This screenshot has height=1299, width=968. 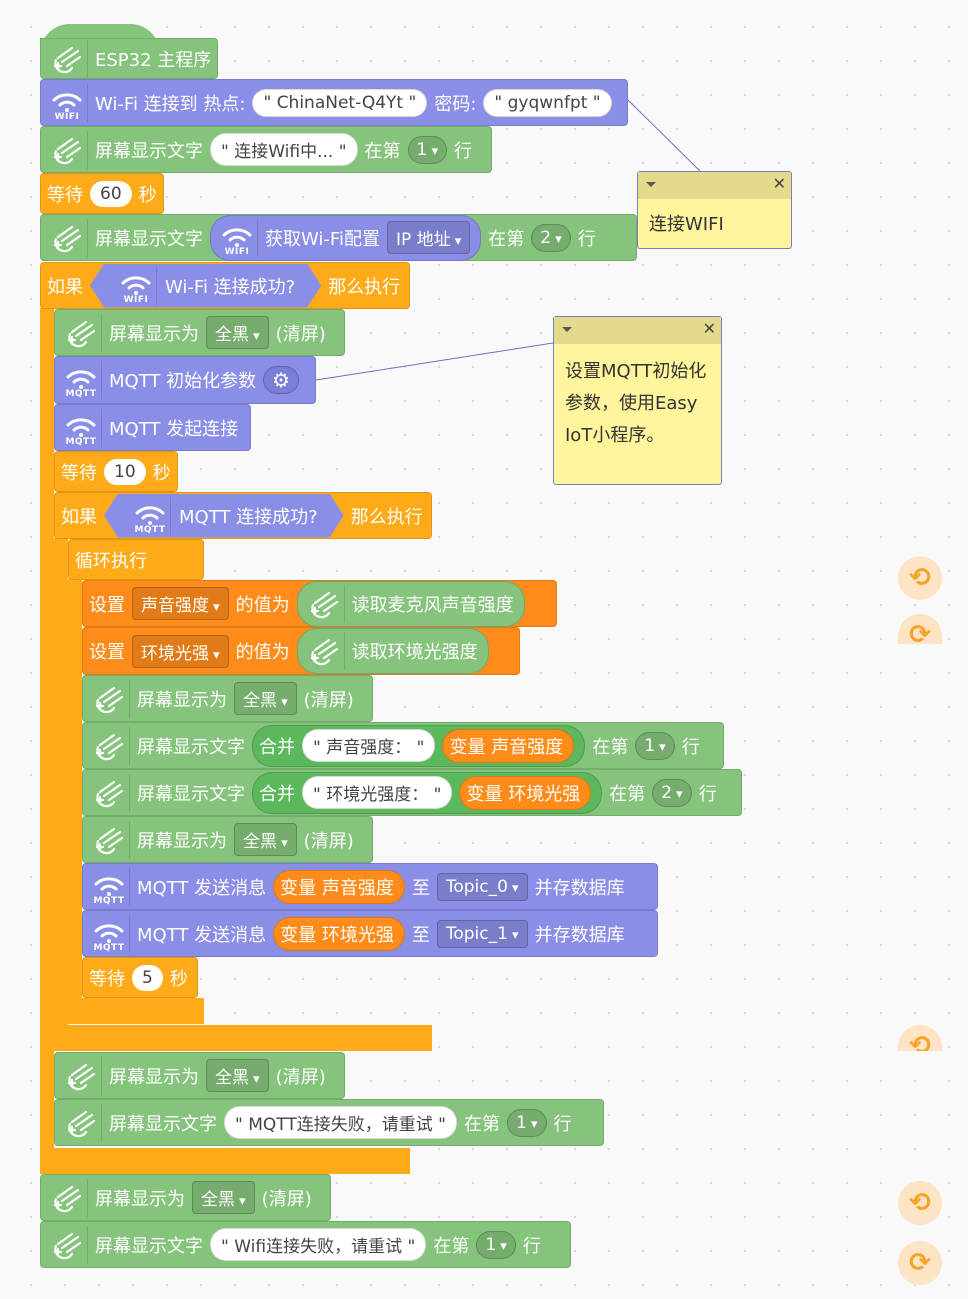 What do you see at coordinates (180, 651) in the screenshot?
I see `dropdown-field: 环境光强` at bounding box center [180, 651].